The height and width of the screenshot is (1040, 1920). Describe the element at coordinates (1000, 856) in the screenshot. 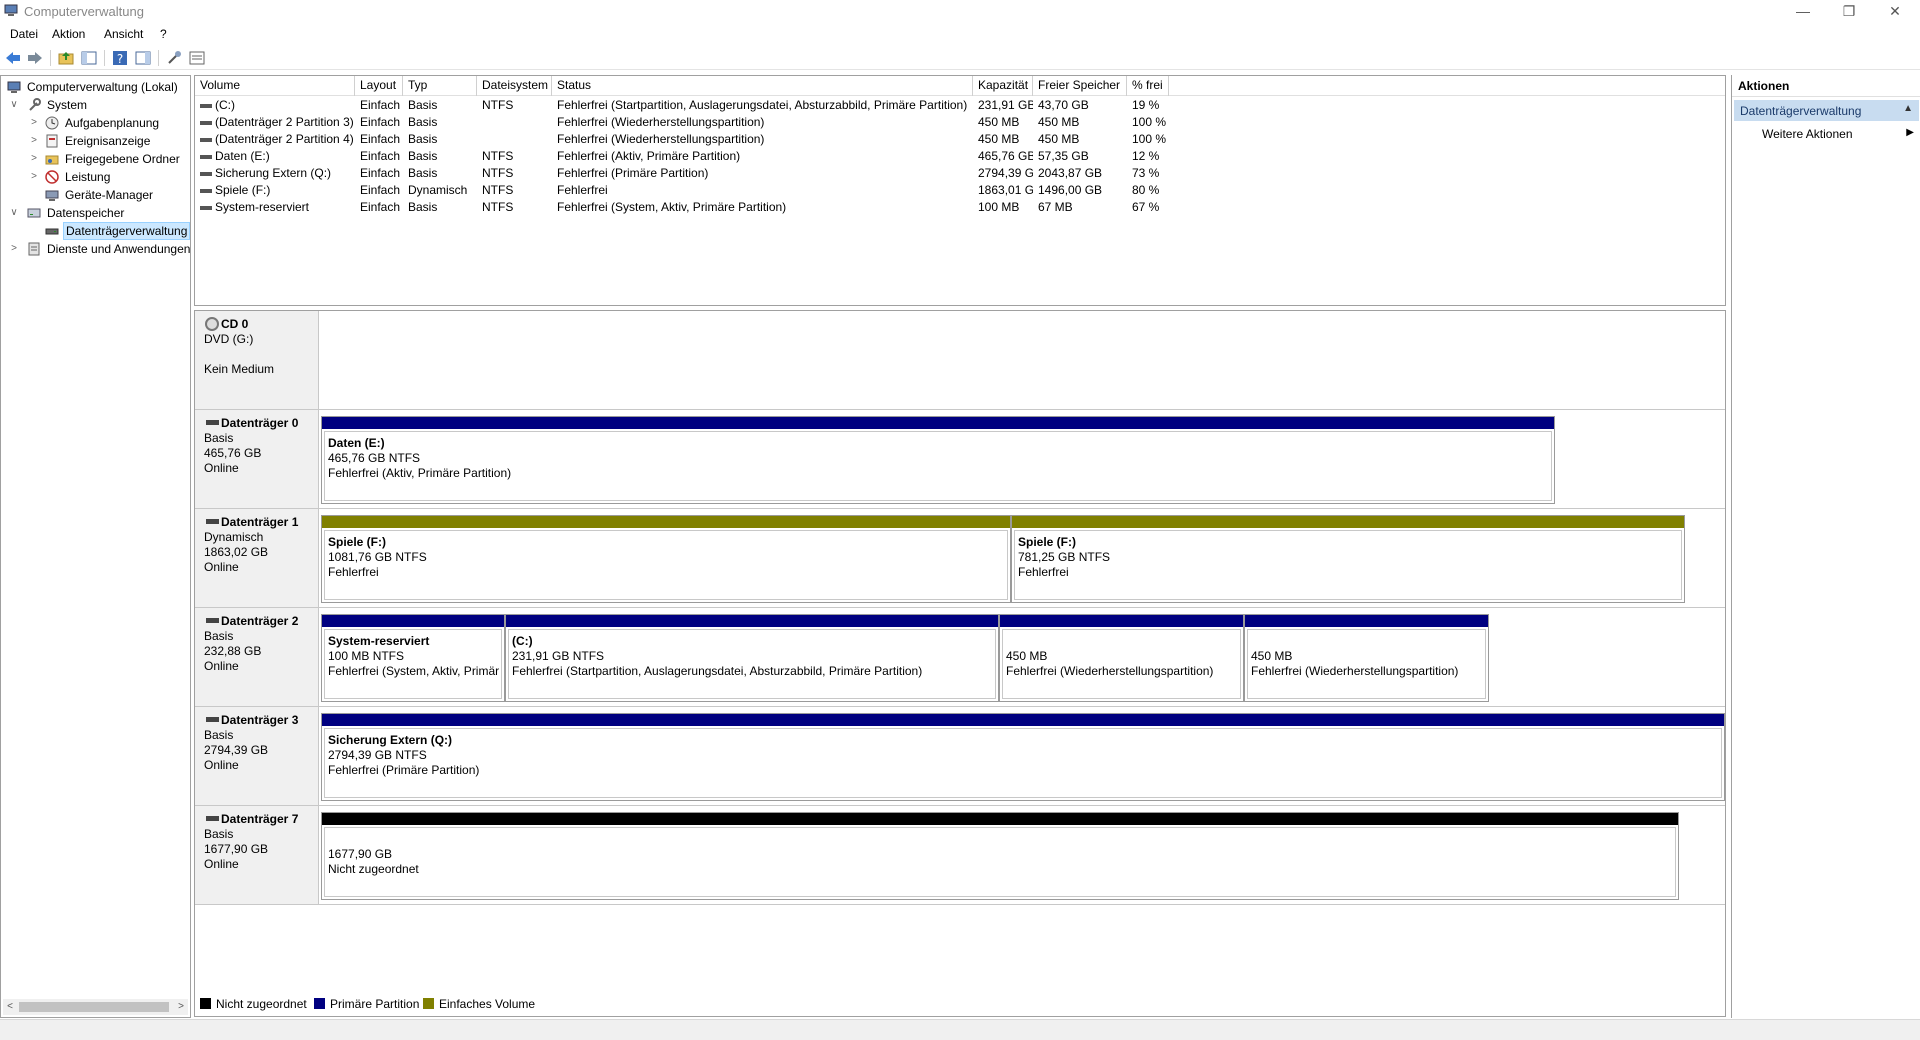

I see `partition-block: 1677,90 GB Nicht zugeordnet` at that location.